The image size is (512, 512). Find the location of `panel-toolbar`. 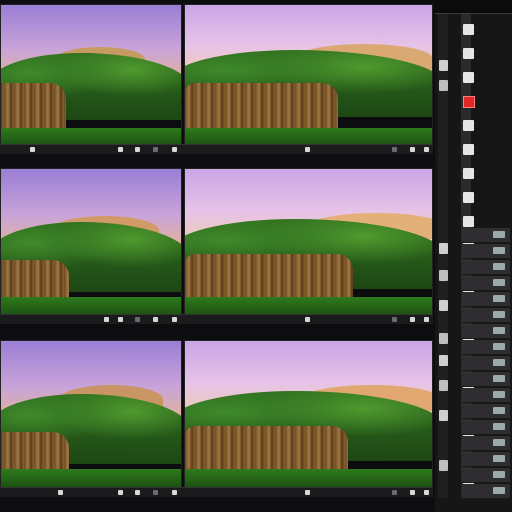

panel-toolbar is located at coordinates (473, 7).